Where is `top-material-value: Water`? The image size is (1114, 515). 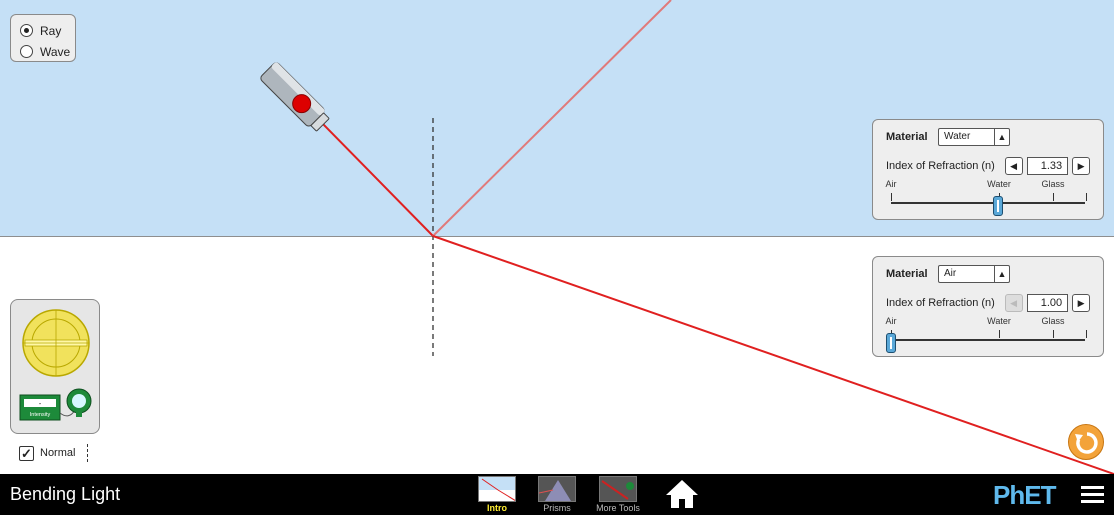
top-material-value: Water is located at coordinates (957, 136).